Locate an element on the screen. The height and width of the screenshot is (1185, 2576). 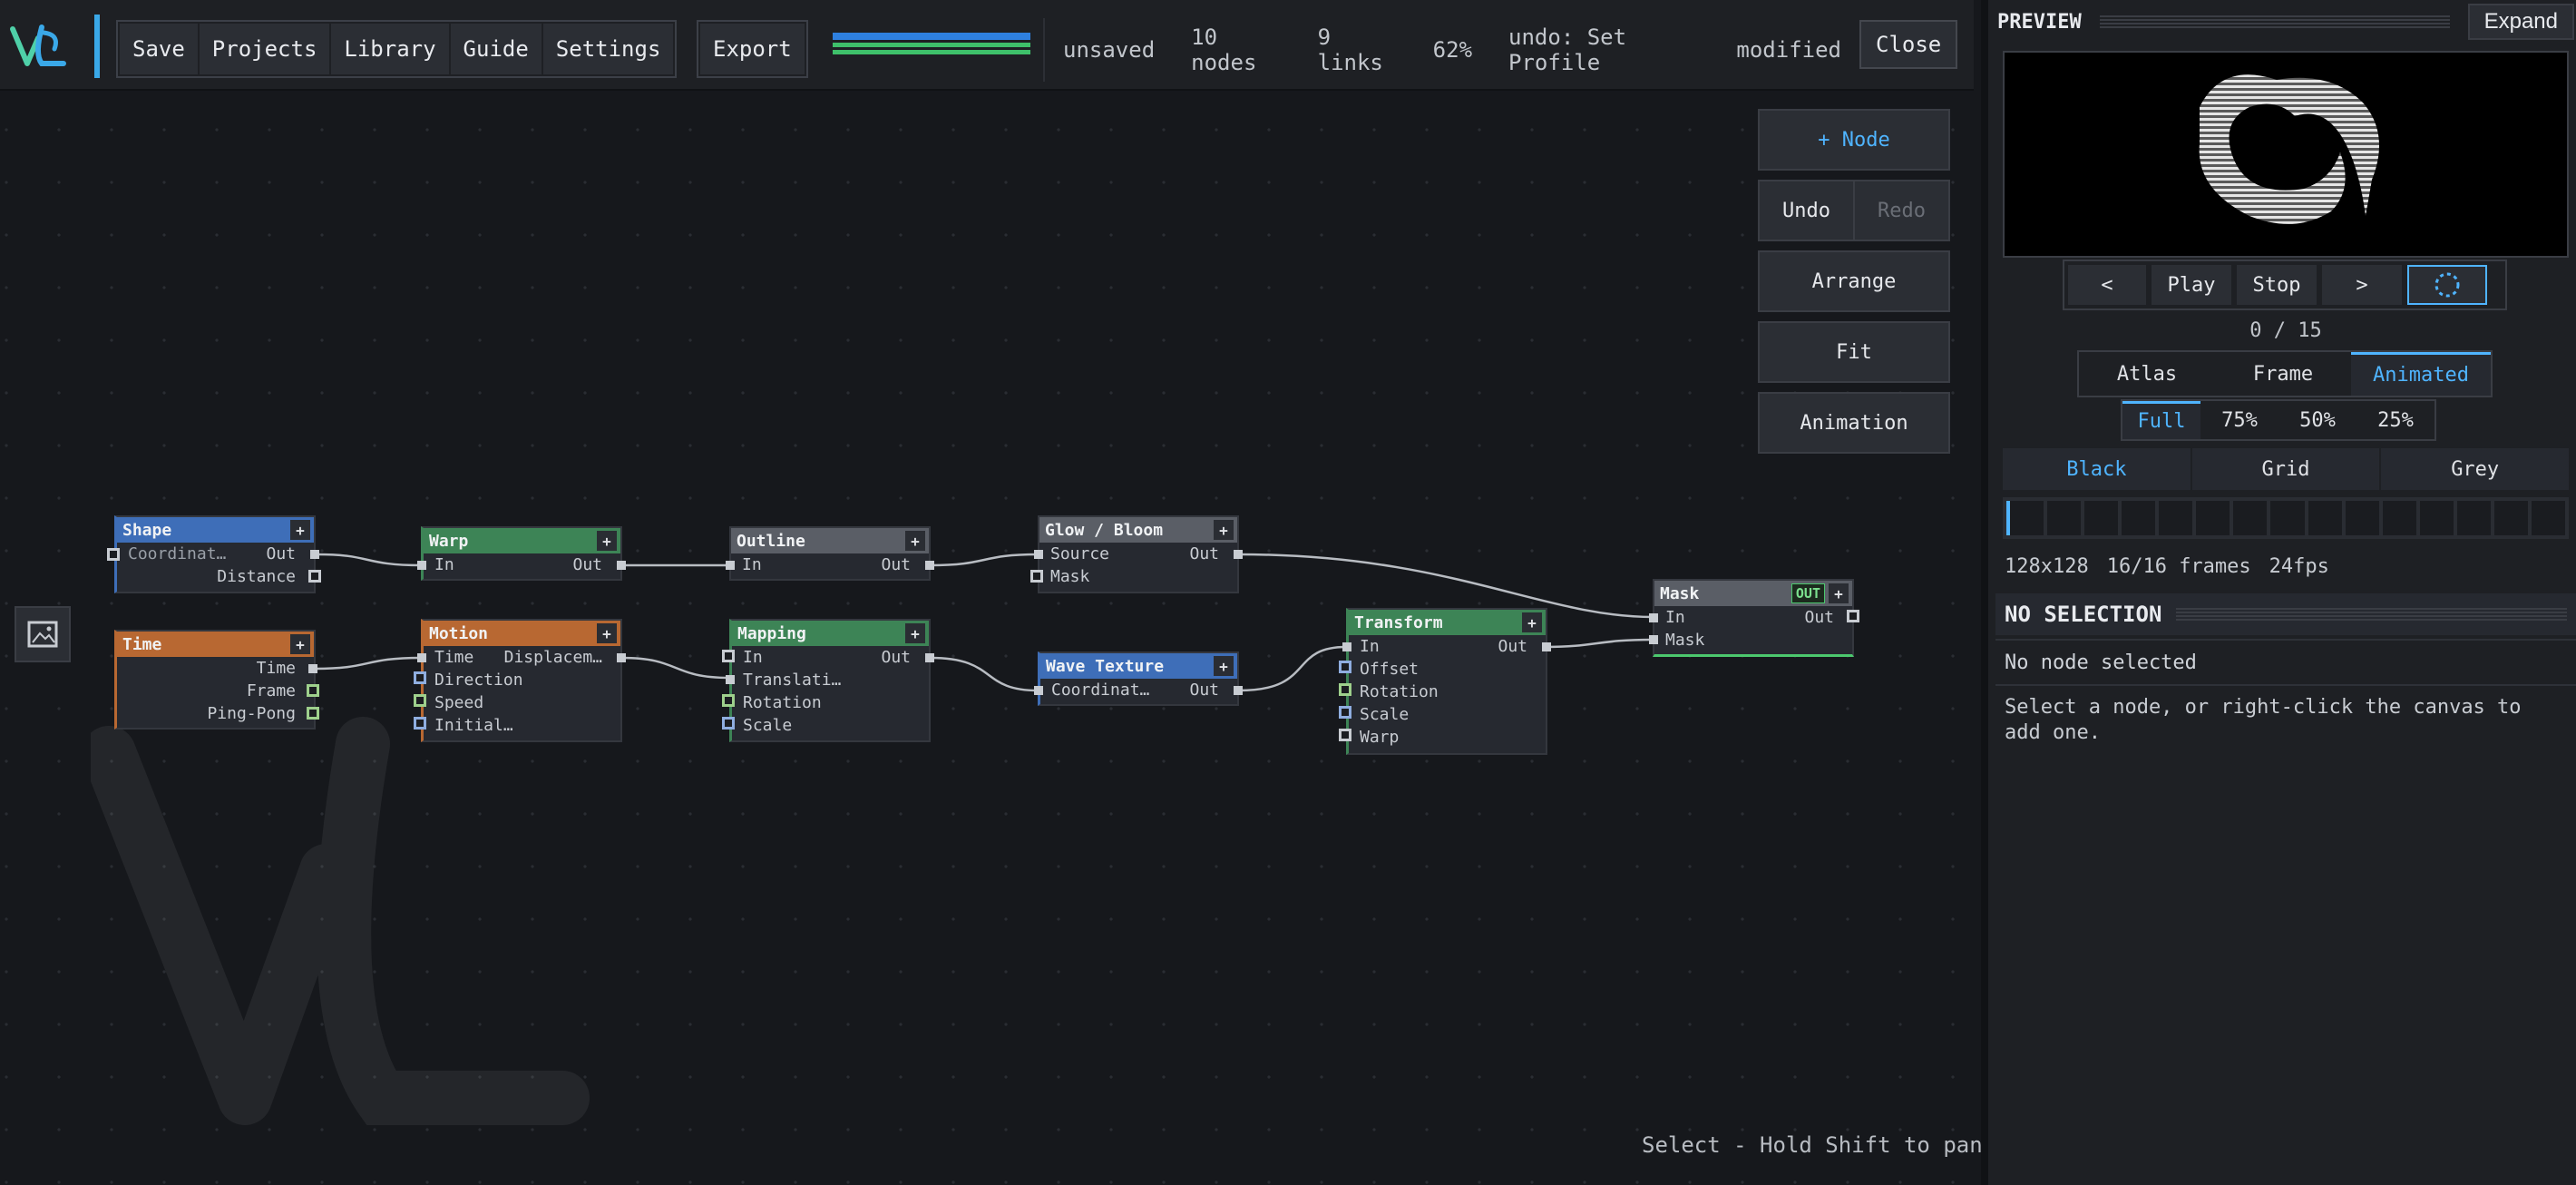
node-header: Outline + is located at coordinates (830, 540).